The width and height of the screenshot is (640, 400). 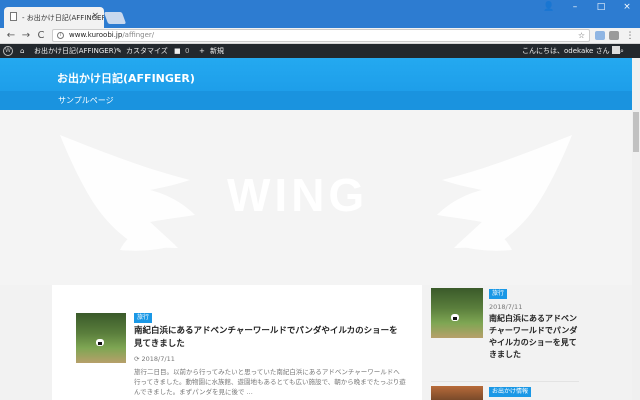 I want to click on window-controls: 👤 – □ ×, so click(x=588, y=8).